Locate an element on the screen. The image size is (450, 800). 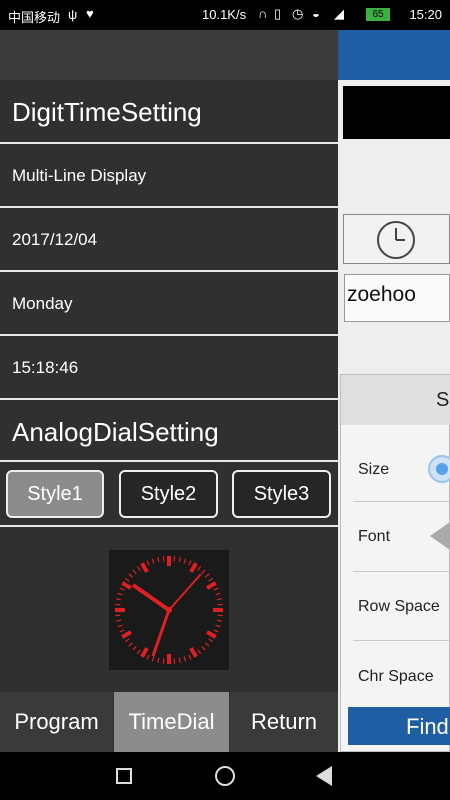
style3-button: Style3 is located at coordinates (281, 494).